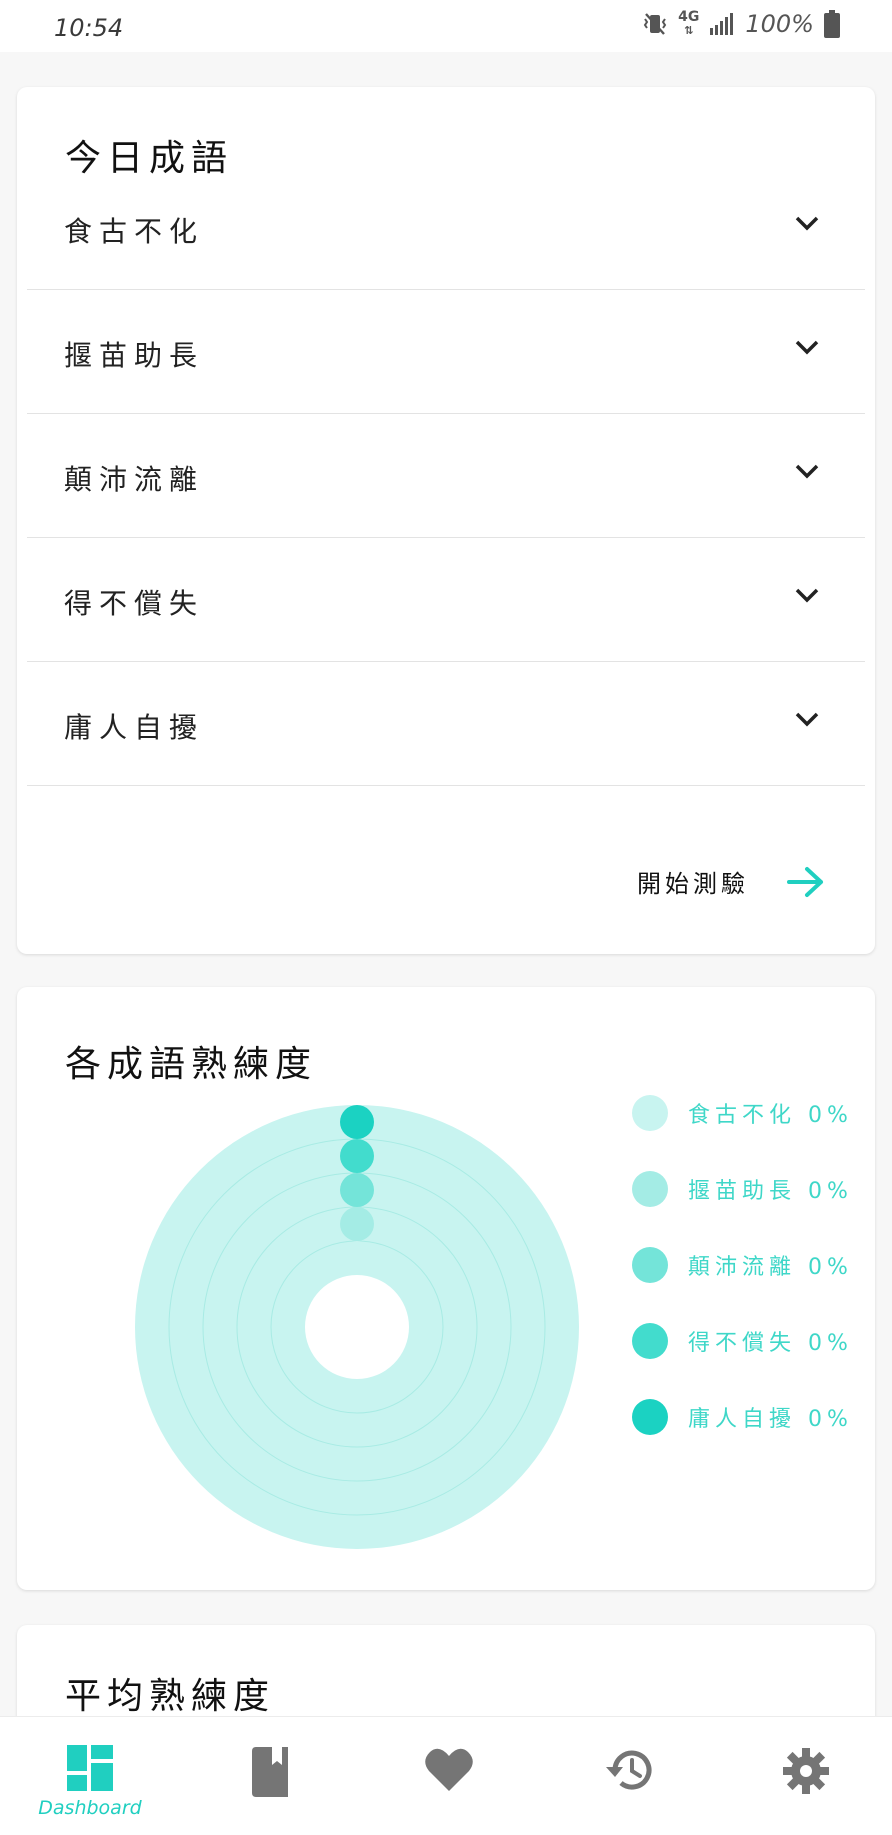 This screenshot has height=1835, width=892. What do you see at coordinates (770, 1267) in the screenshot?
I see `legend-label: 顛沛流離 0%` at bounding box center [770, 1267].